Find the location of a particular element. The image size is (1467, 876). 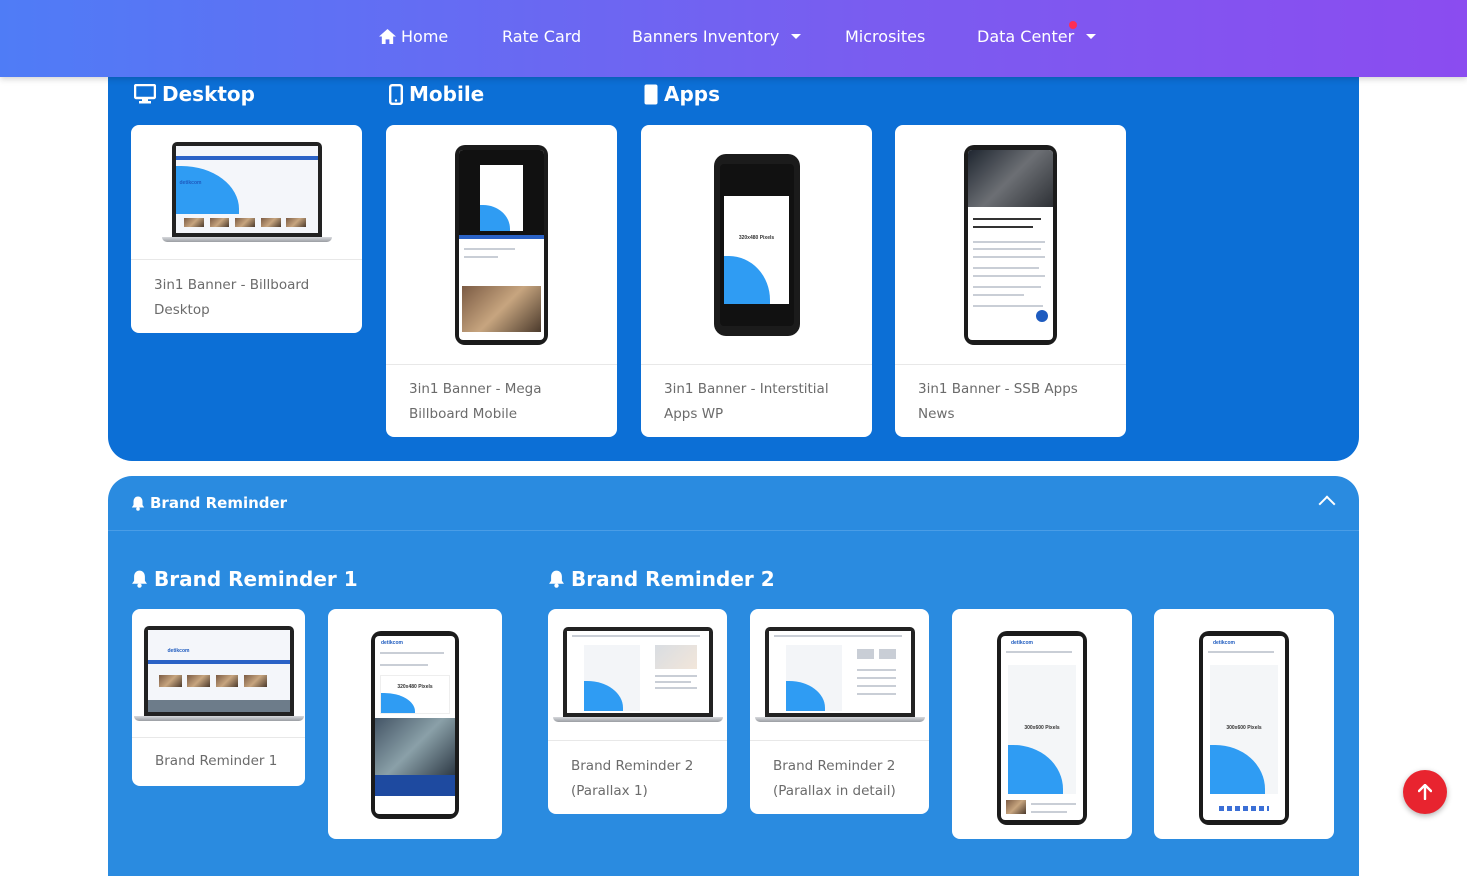

nav-home-label: Home is located at coordinates (425, 36).